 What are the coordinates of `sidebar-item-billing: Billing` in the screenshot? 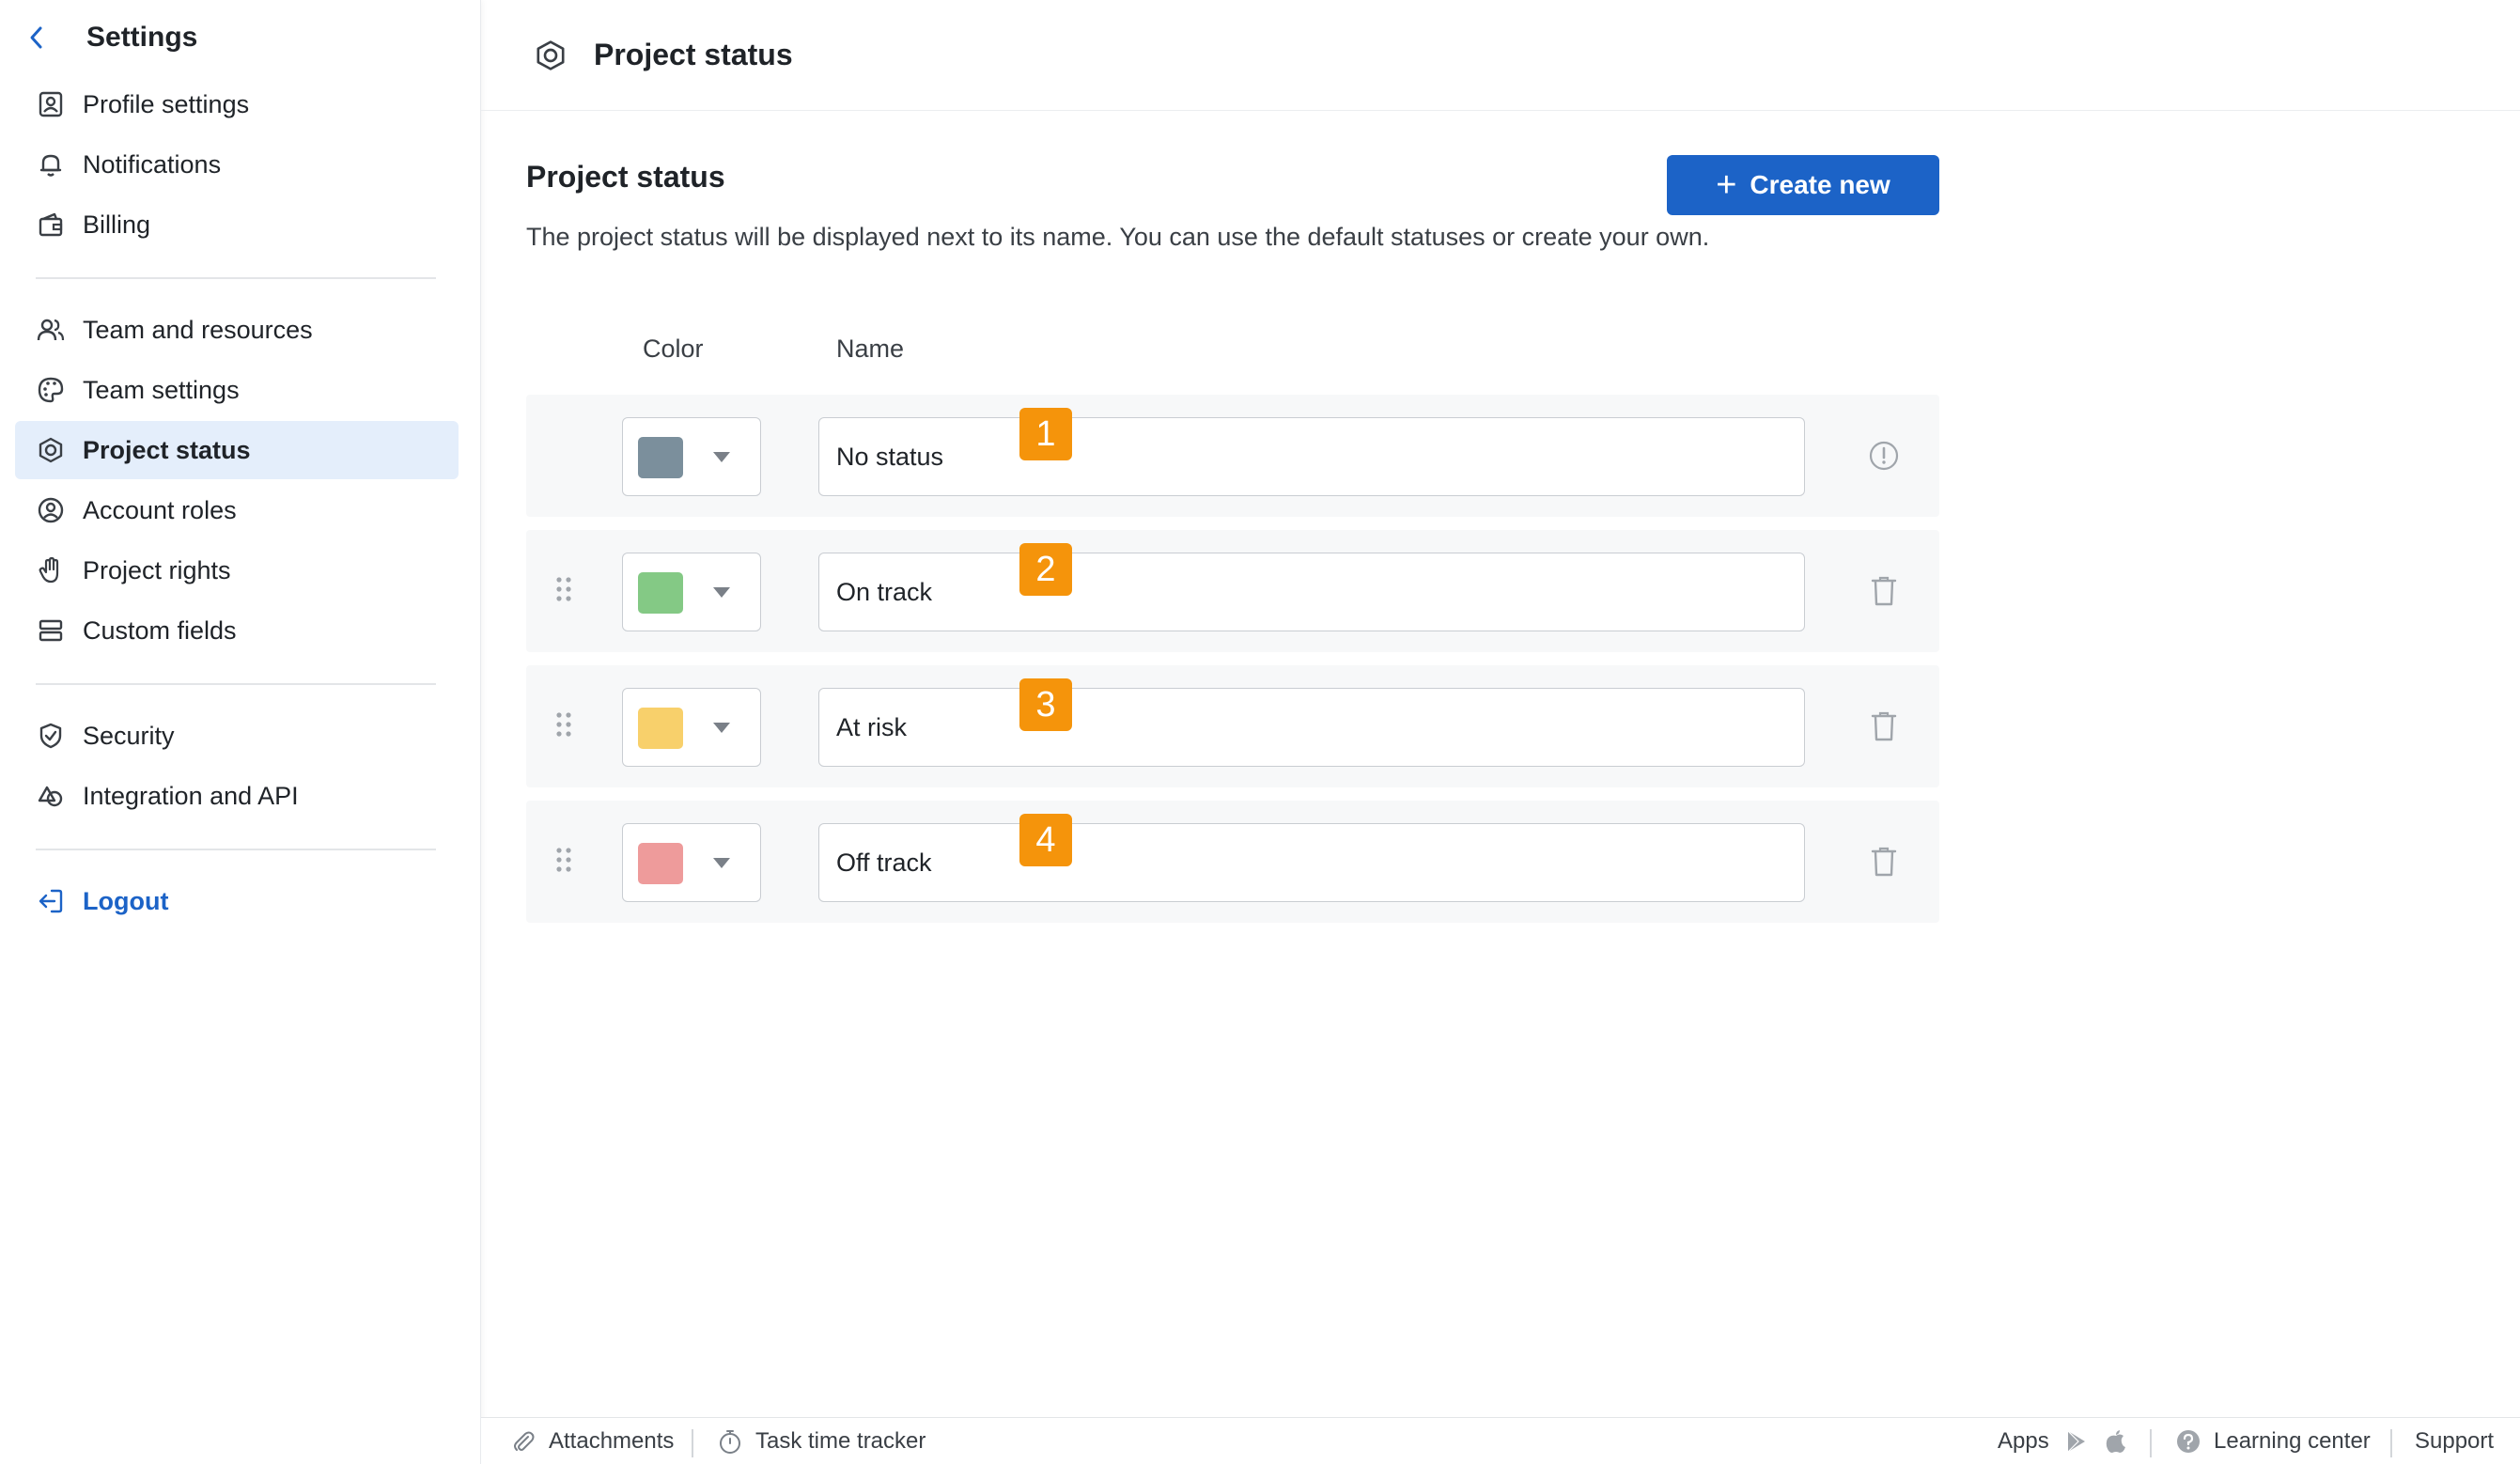 It's located at (237, 225).